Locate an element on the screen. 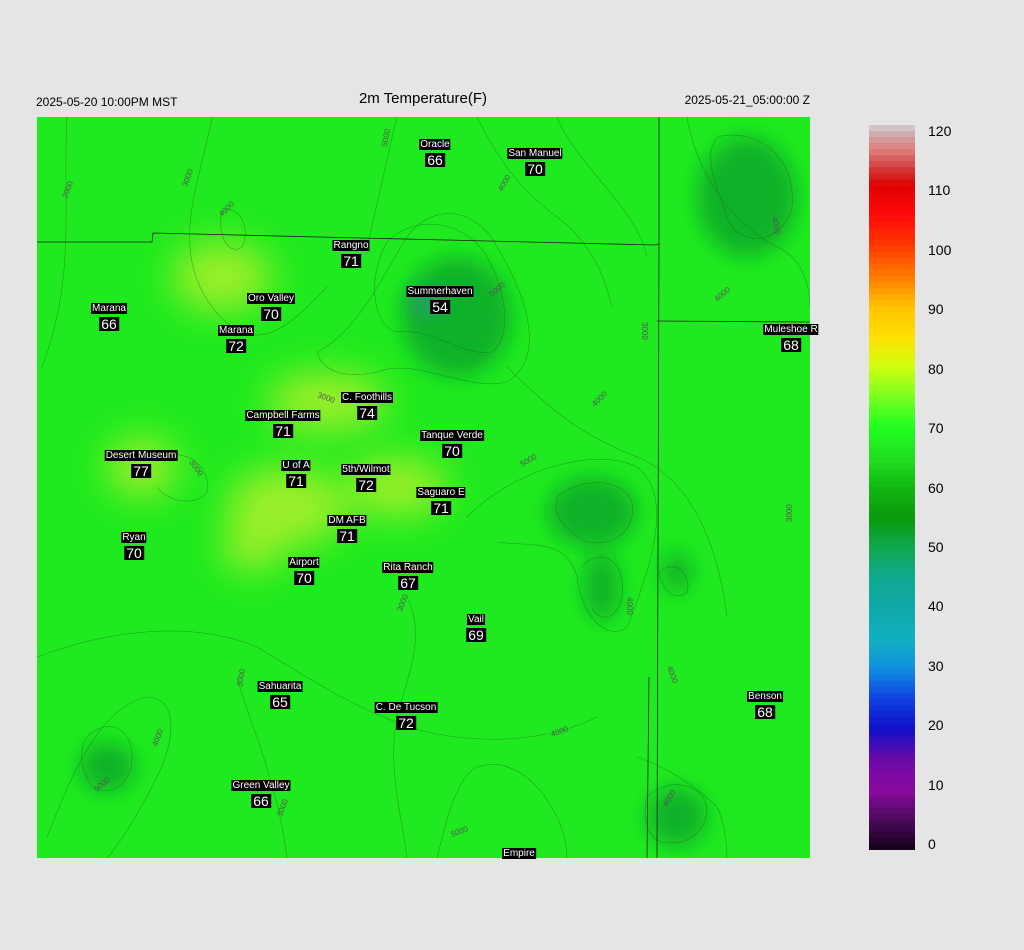  legend-tick-label: 20 is located at coordinates (936, 725).